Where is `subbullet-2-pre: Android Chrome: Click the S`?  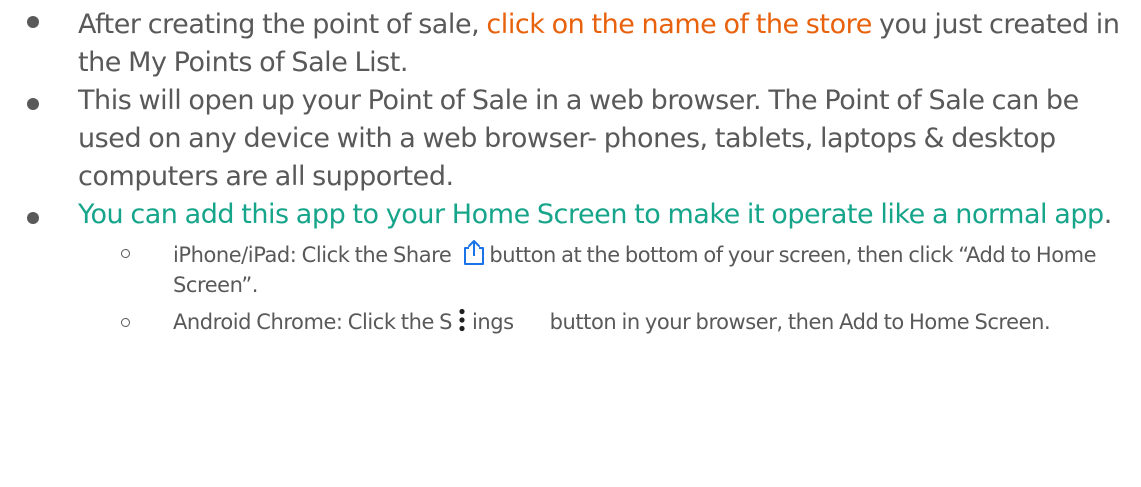 subbullet-2-pre: Android Chrome: Click the S is located at coordinates (313, 322).